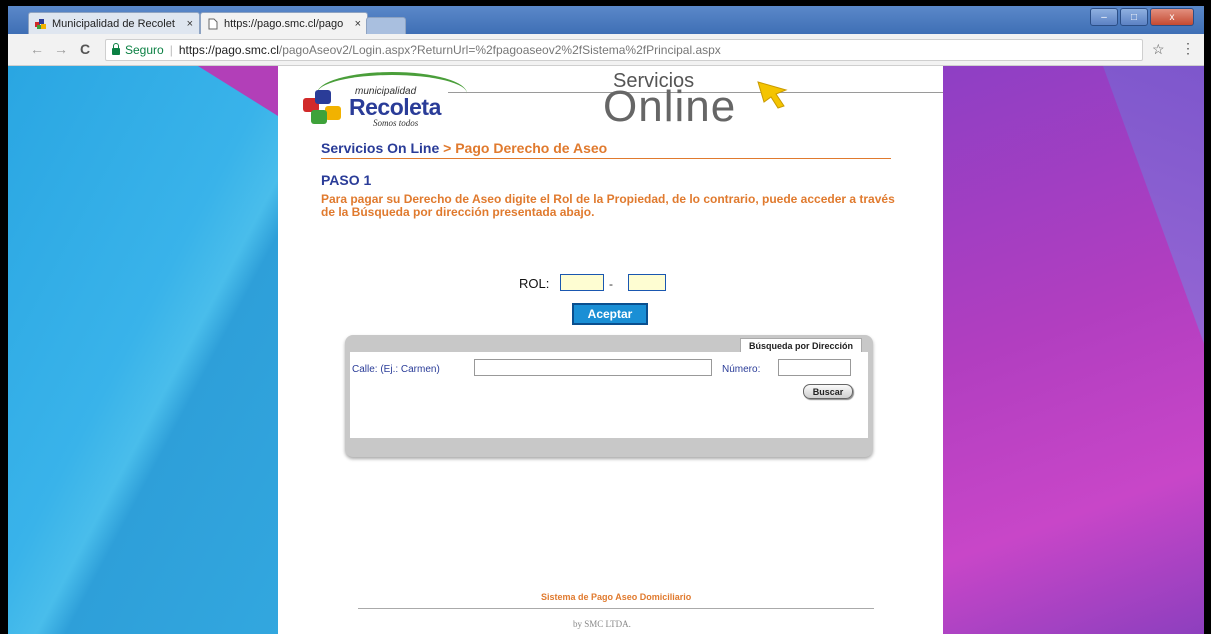 This screenshot has height=634, width=1211. What do you see at coordinates (801, 345) in the screenshot?
I see `address-search-tab: Búsqueda por Dirección` at bounding box center [801, 345].